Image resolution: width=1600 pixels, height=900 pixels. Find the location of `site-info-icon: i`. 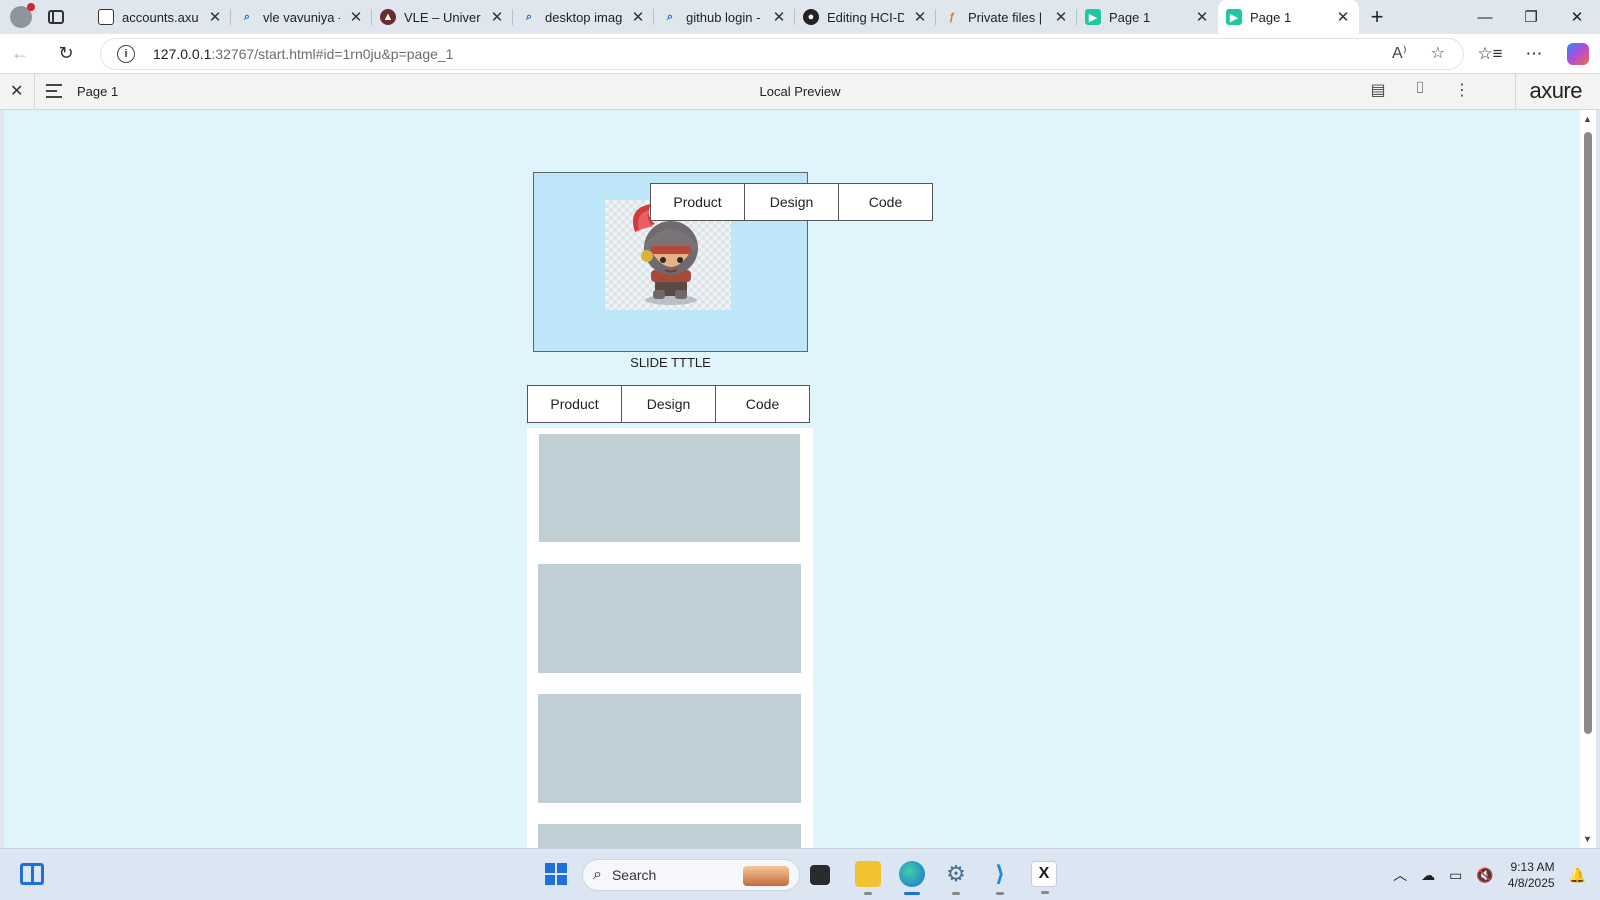

site-info-icon: i is located at coordinates (126, 54).